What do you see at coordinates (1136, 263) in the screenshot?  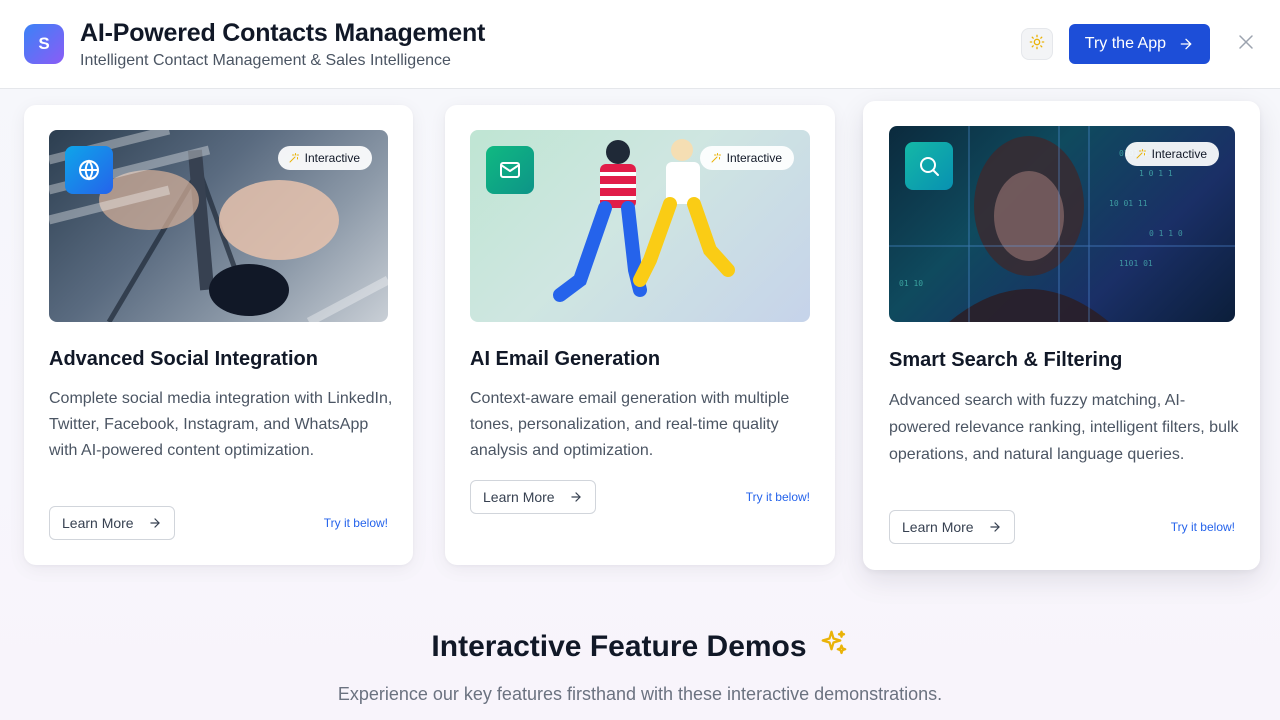 I see `svg-text: 1101 01` at bounding box center [1136, 263].